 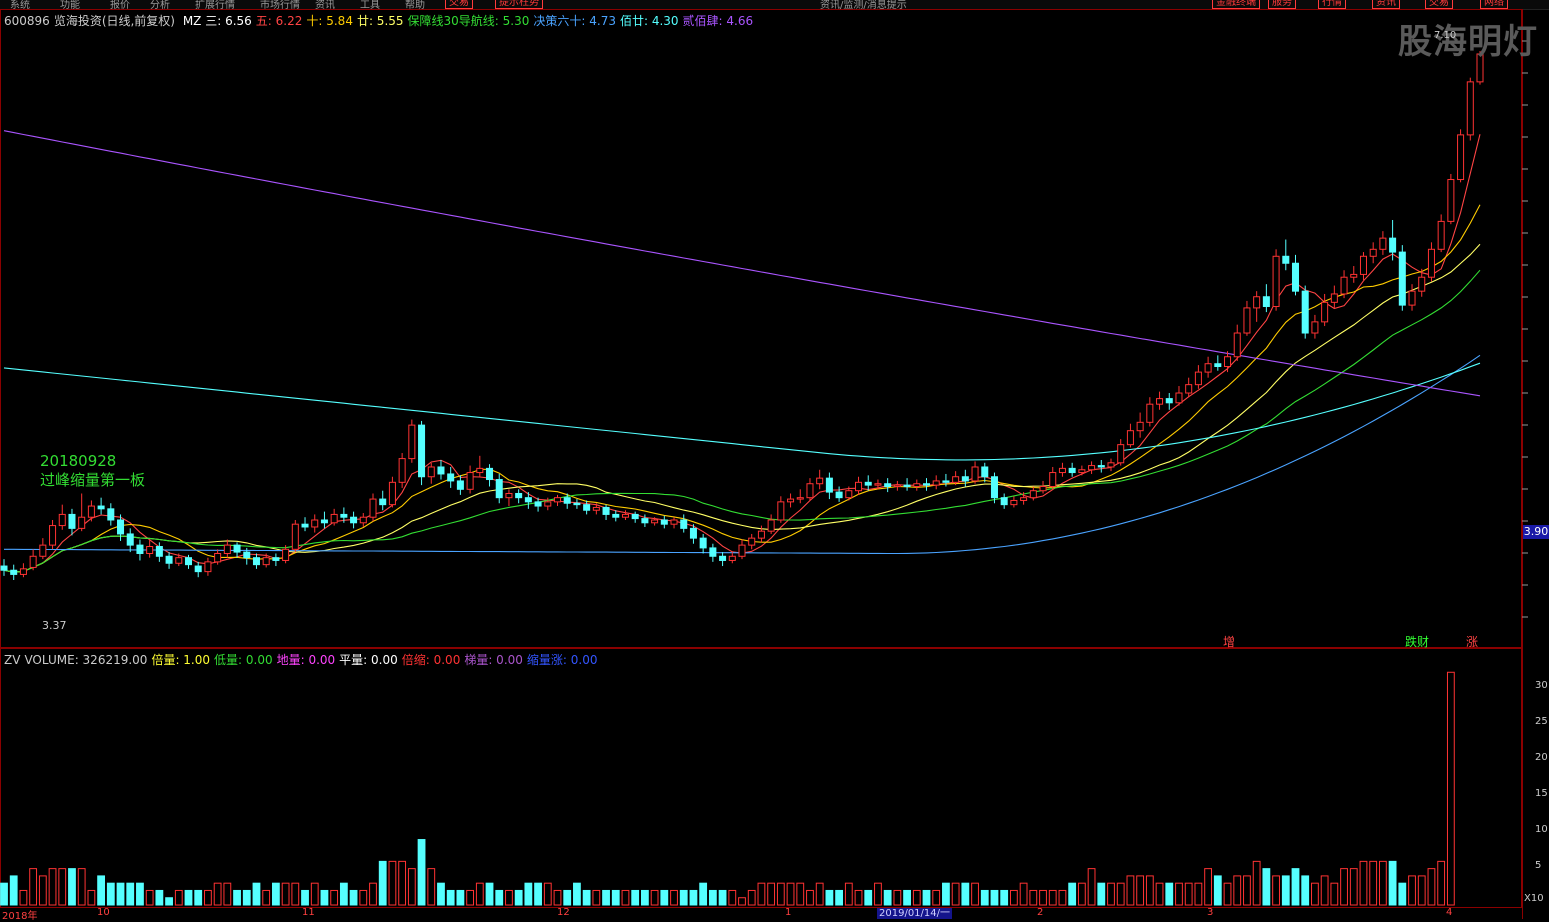 What do you see at coordinates (563, 912) in the screenshot?
I see `x-tick-label: 12` at bounding box center [563, 912].